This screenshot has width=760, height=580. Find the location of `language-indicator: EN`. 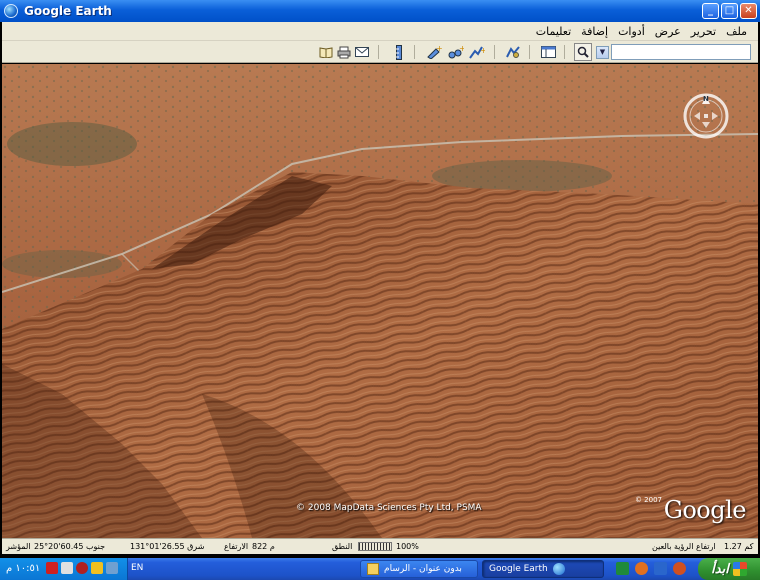

language-indicator: EN is located at coordinates (137, 568).